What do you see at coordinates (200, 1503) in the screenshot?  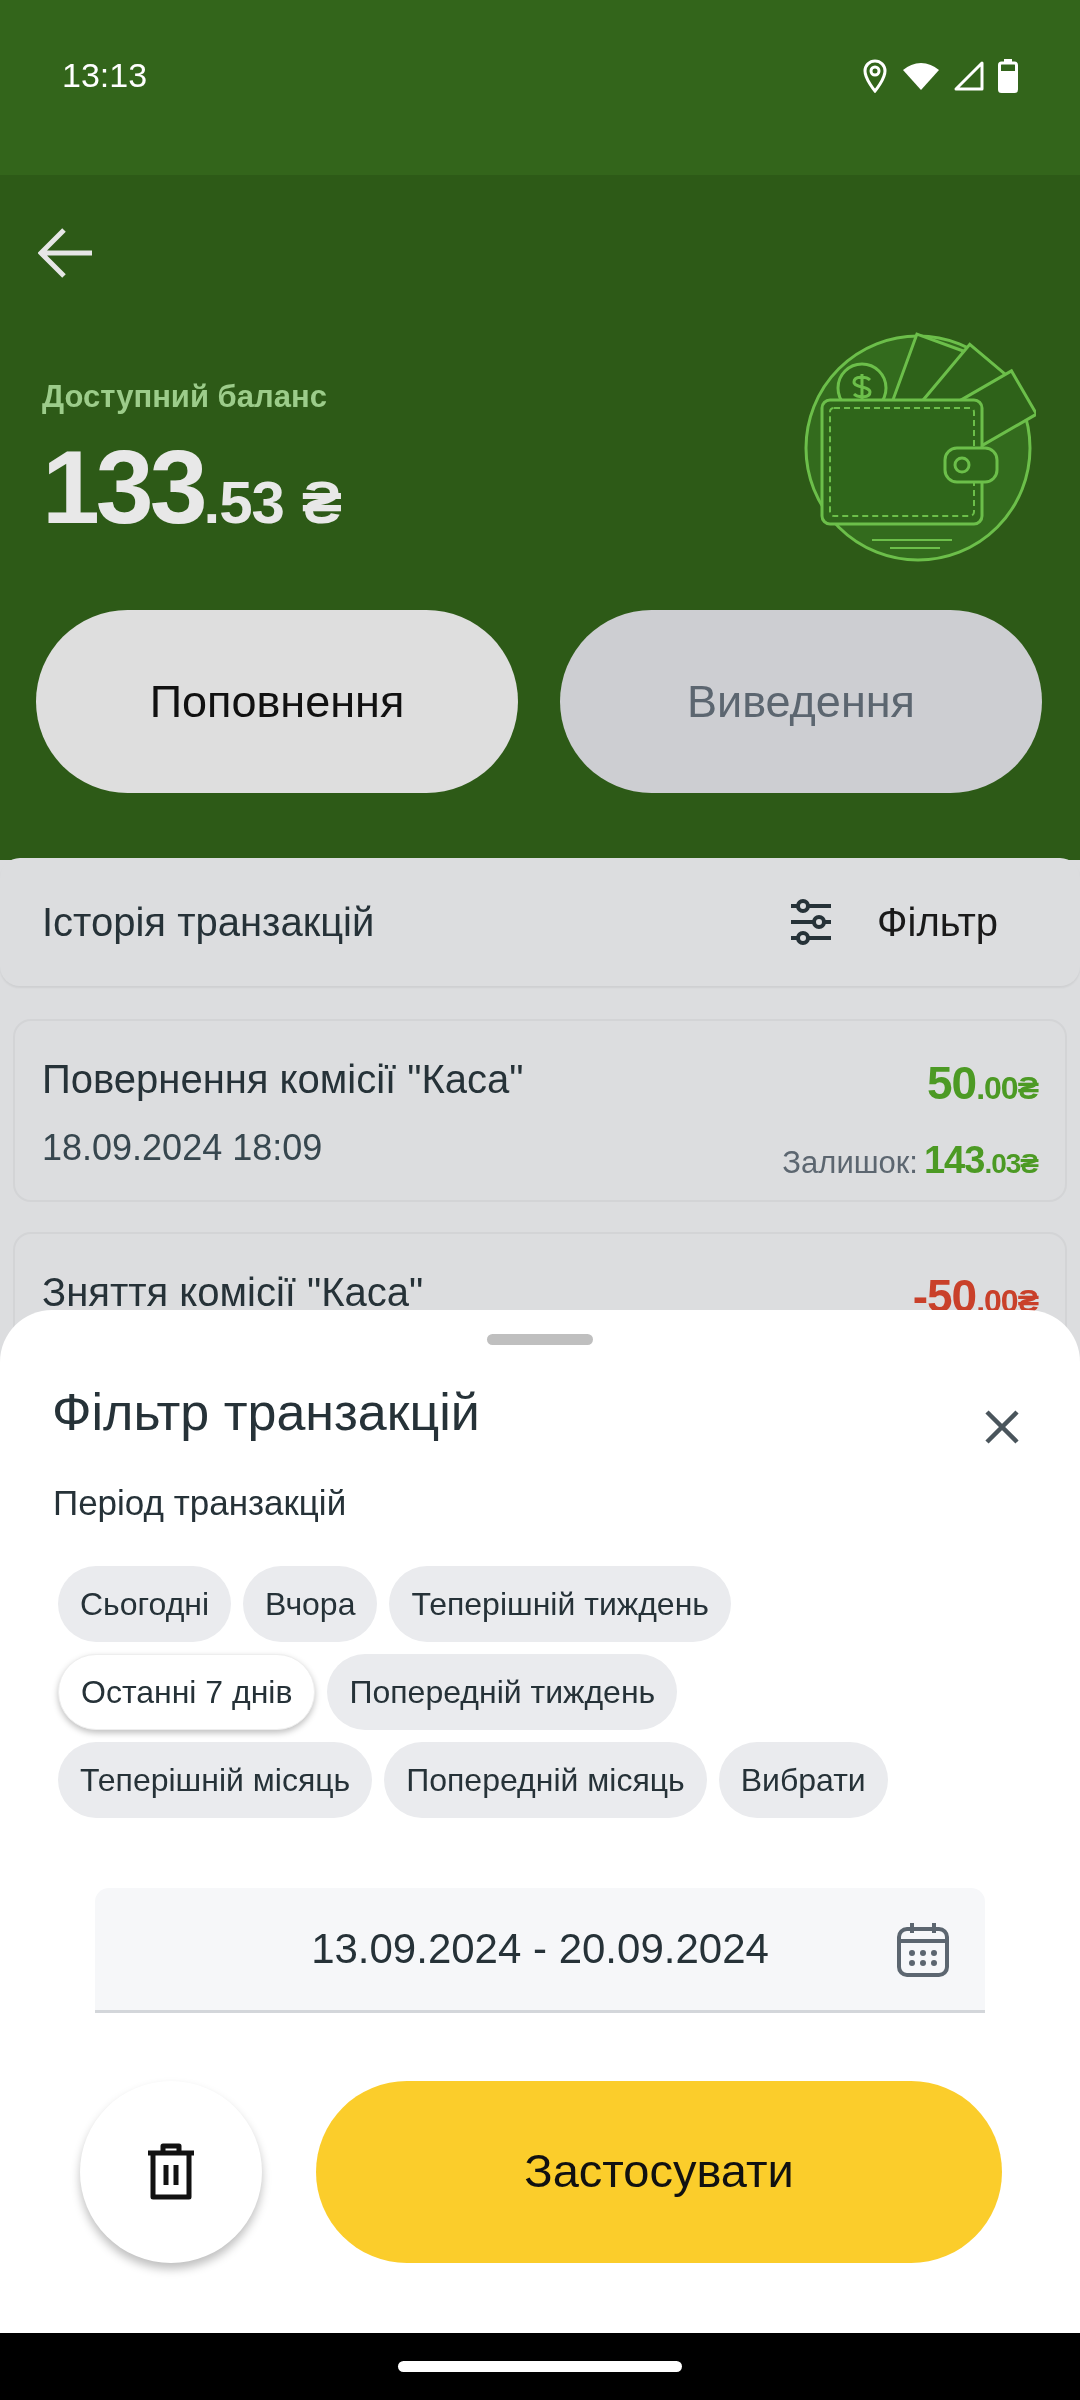 I see `period-label: Період транзакцій` at bounding box center [200, 1503].